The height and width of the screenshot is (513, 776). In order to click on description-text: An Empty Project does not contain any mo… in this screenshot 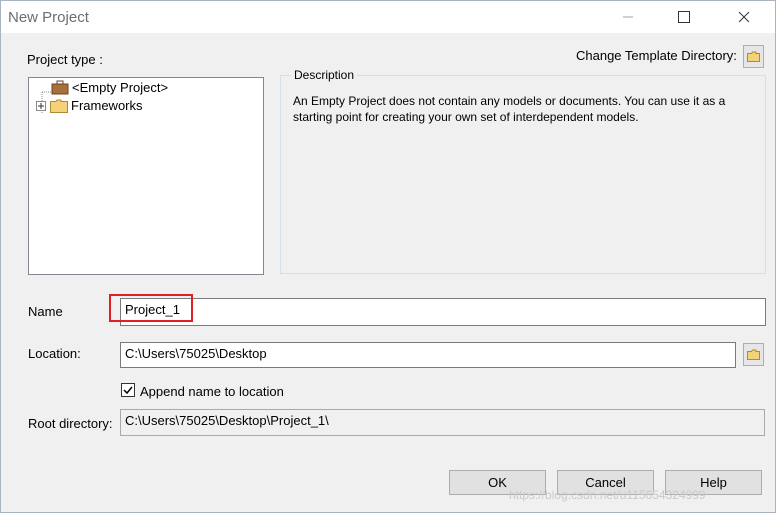, I will do `click(509, 109)`.